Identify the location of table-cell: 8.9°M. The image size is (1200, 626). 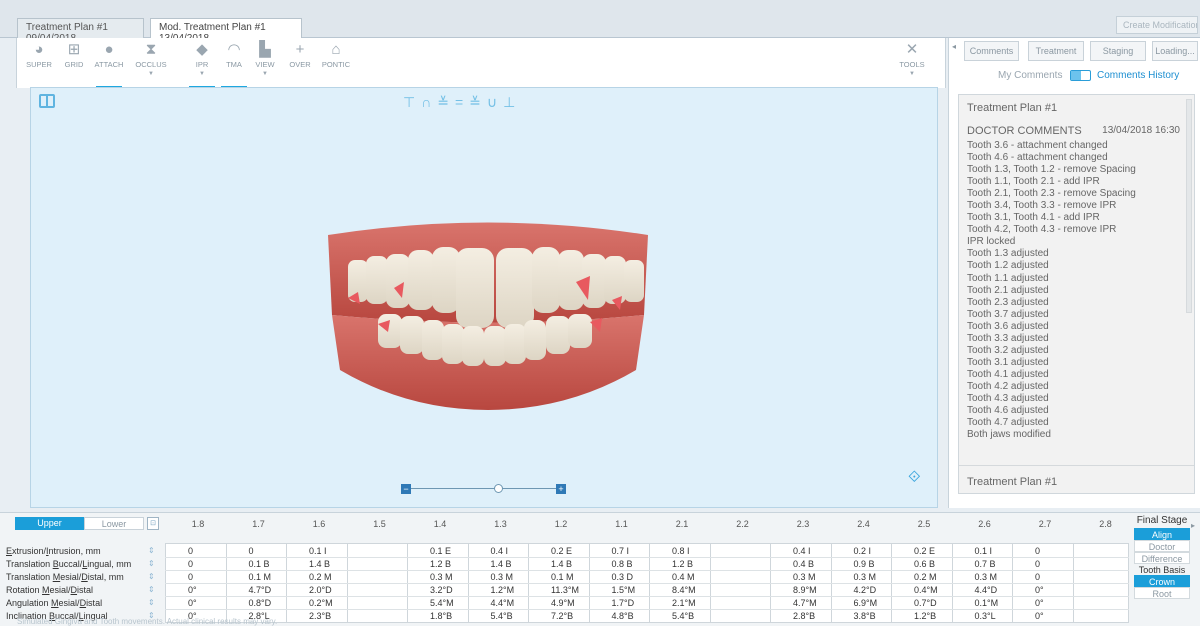
(818, 590).